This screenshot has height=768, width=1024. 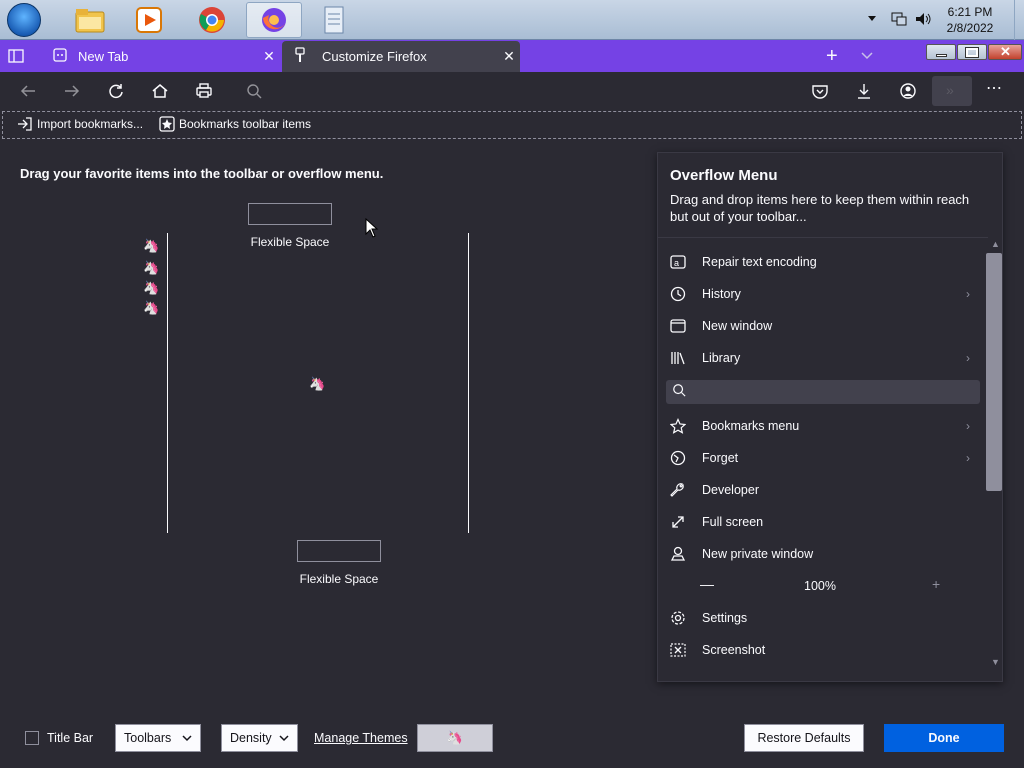 I want to click on overflow-search-field, so click(x=823, y=392).